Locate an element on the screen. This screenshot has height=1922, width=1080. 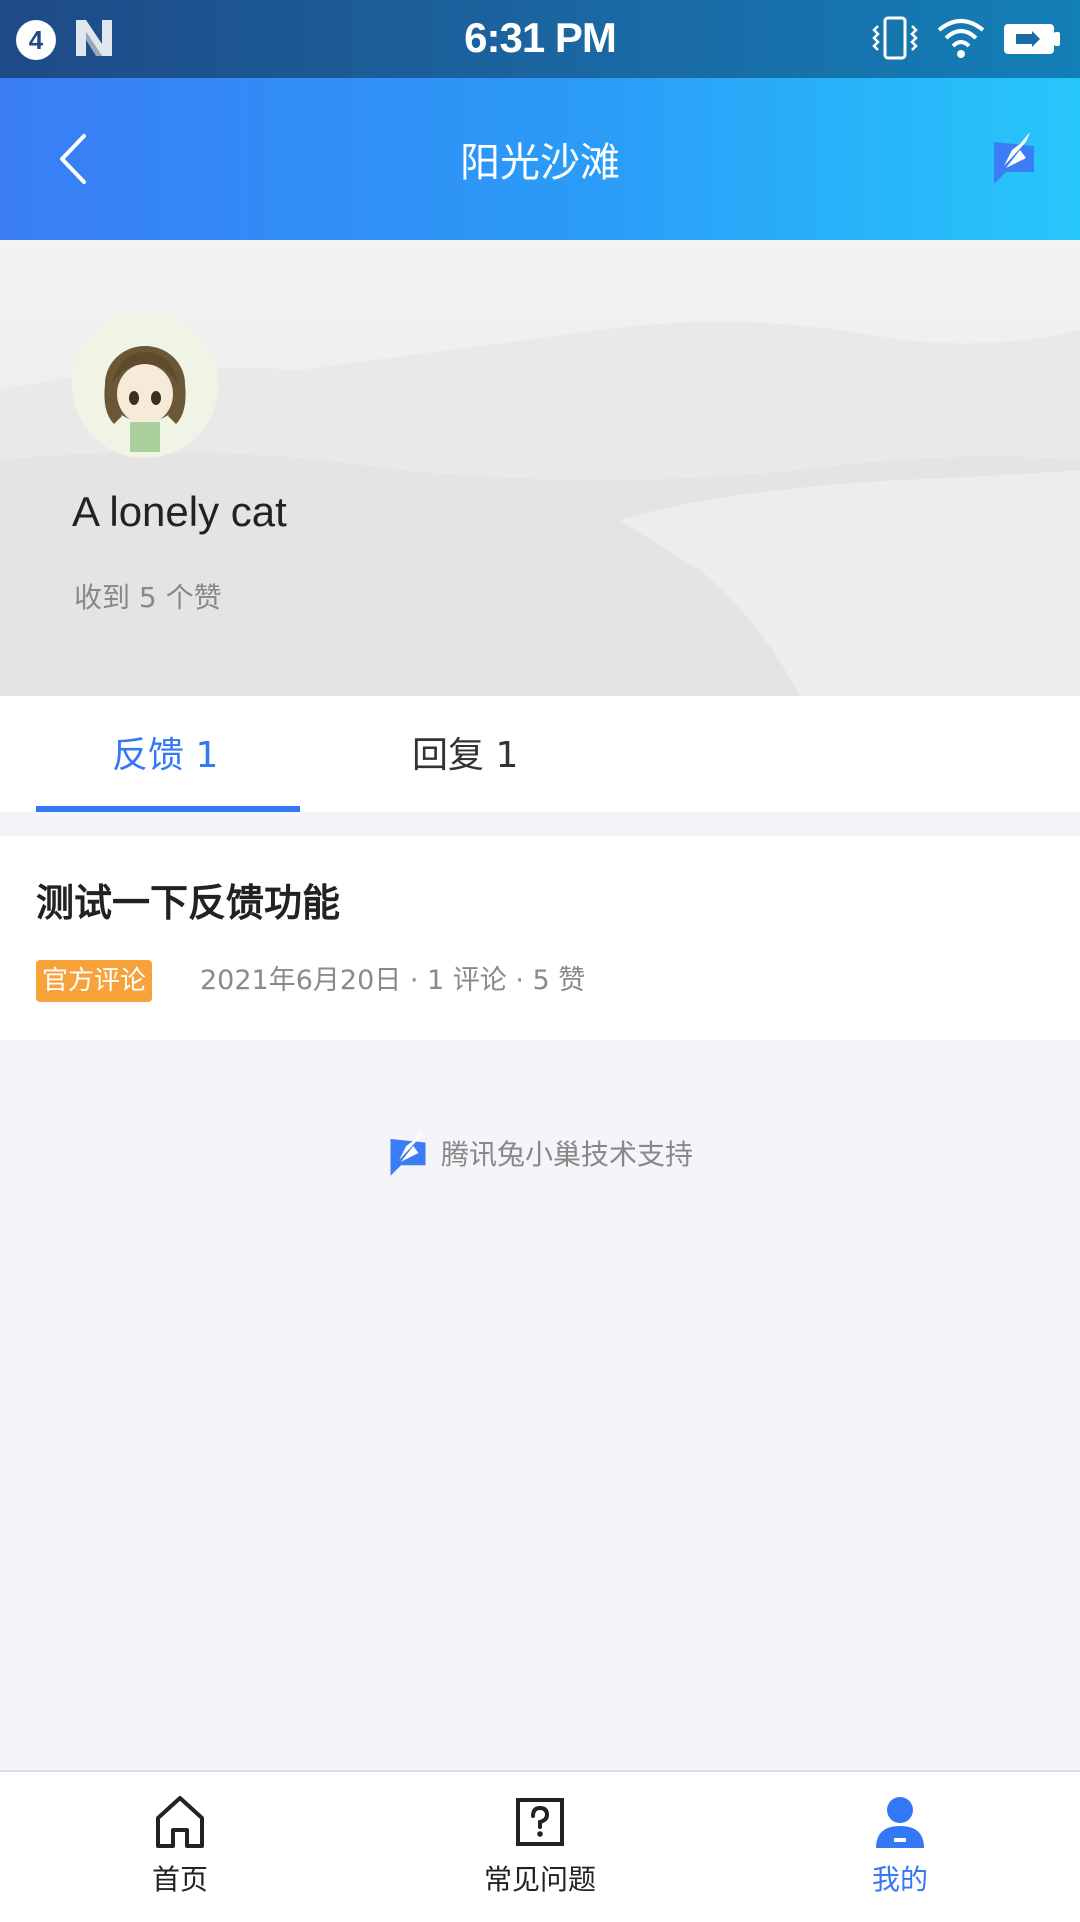
vibrate-icon is located at coordinates (895, 38).